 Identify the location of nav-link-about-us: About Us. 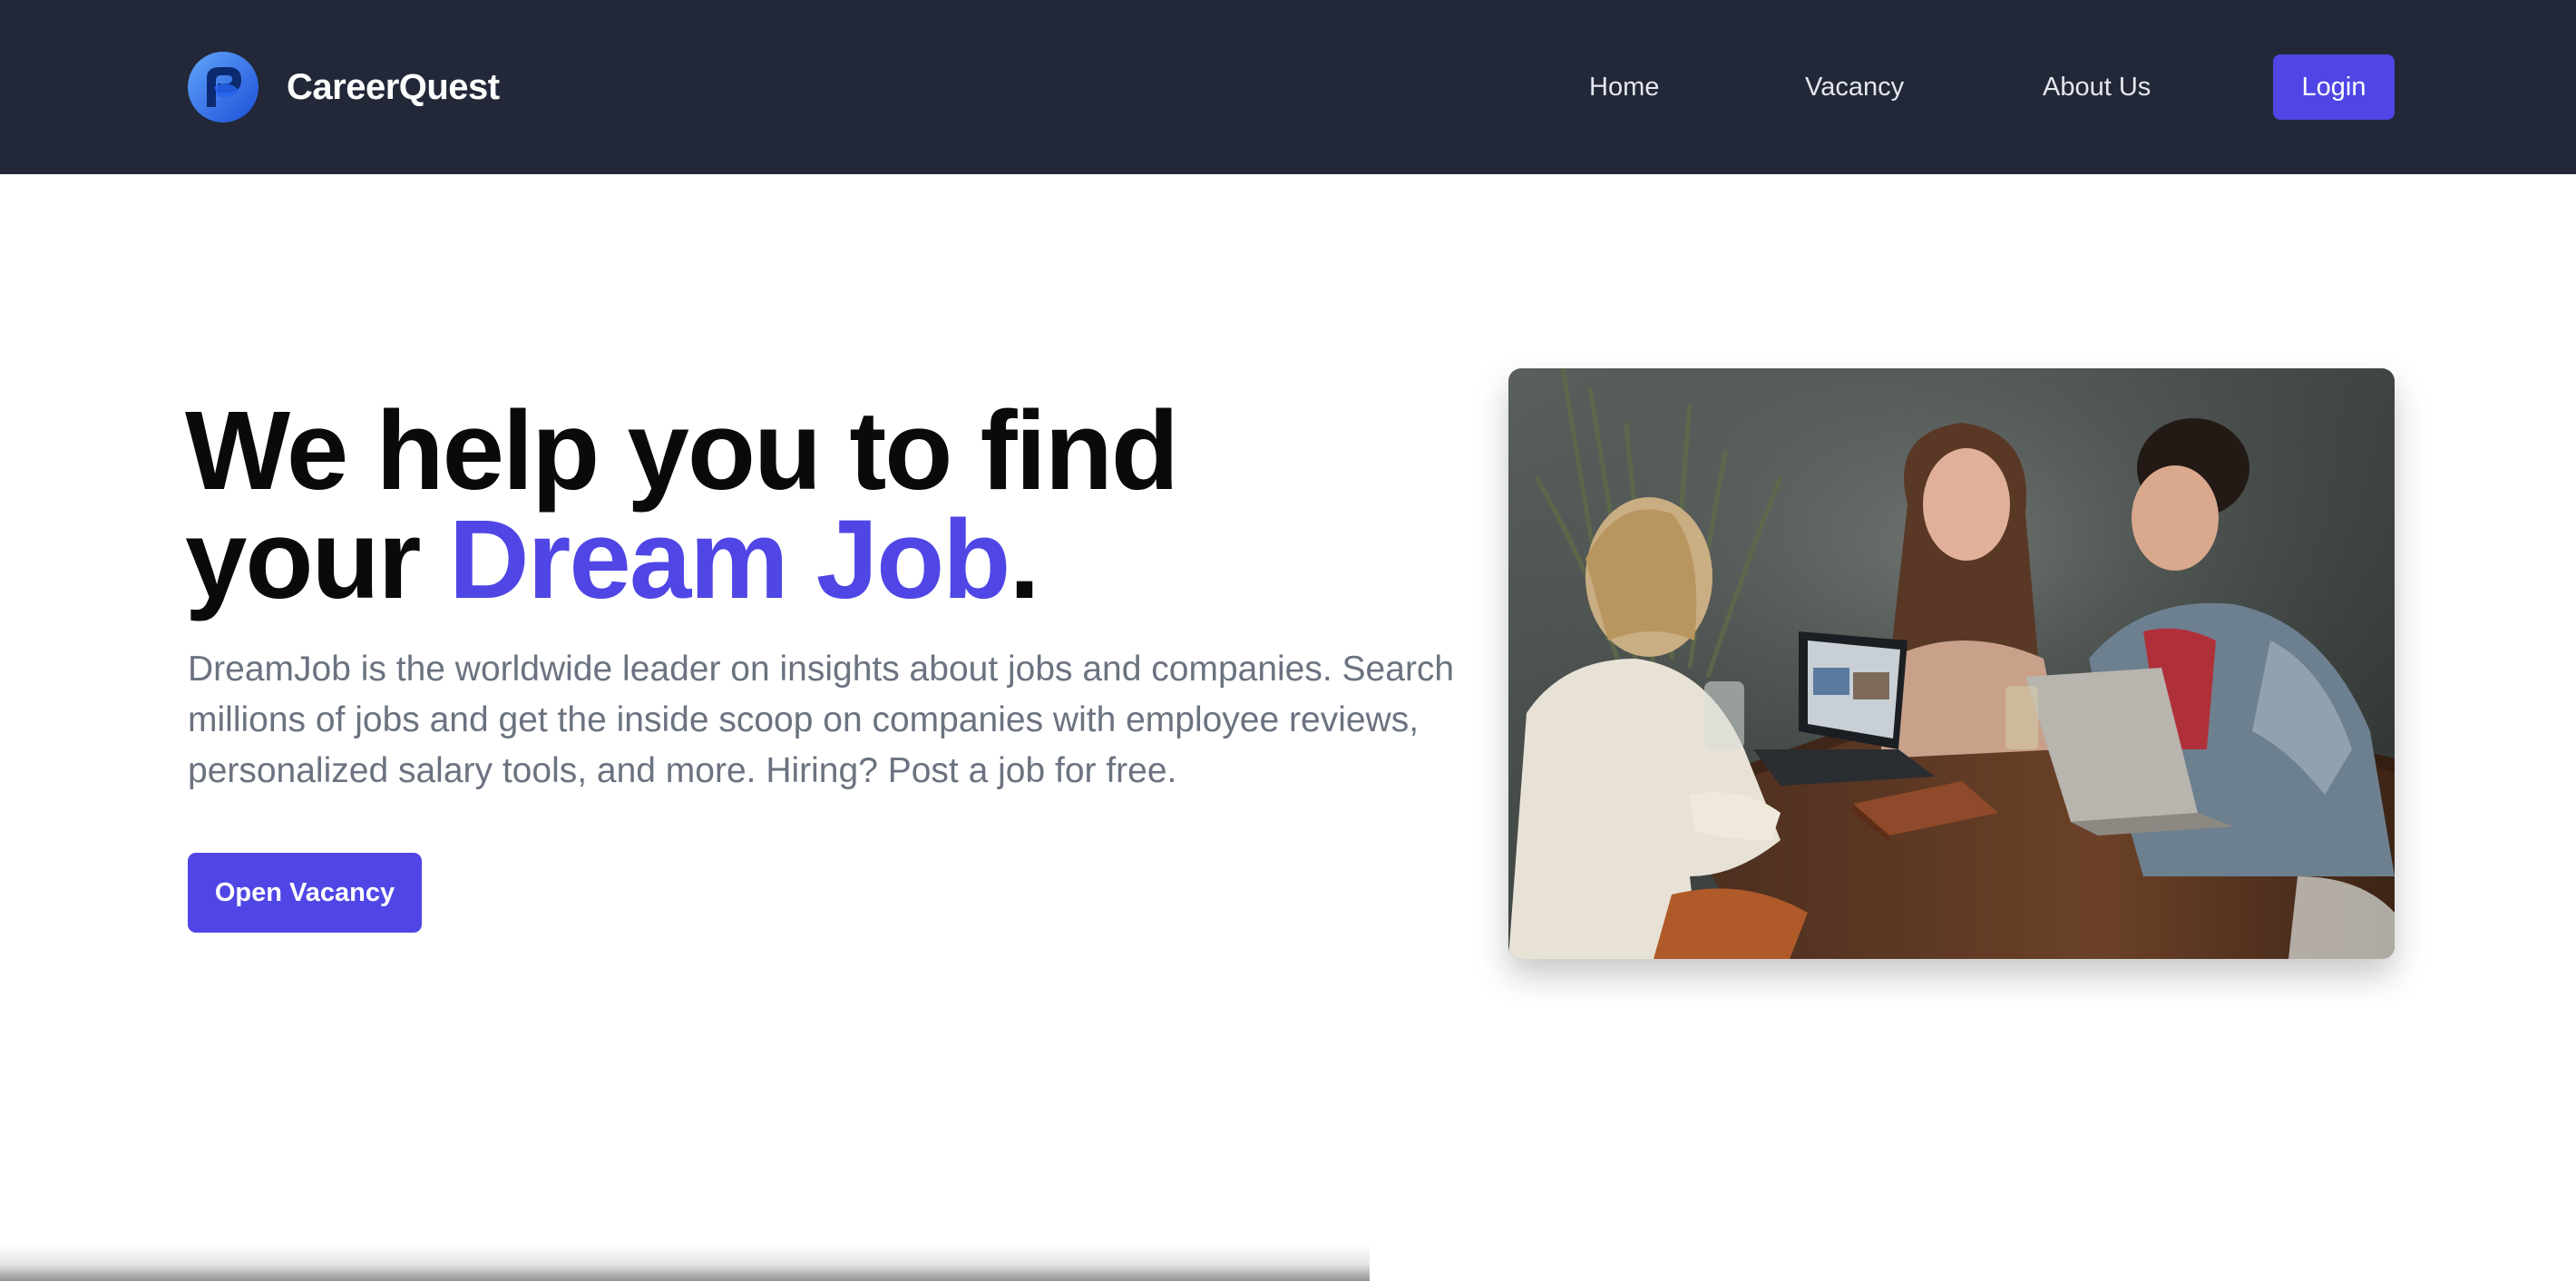
(2097, 87).